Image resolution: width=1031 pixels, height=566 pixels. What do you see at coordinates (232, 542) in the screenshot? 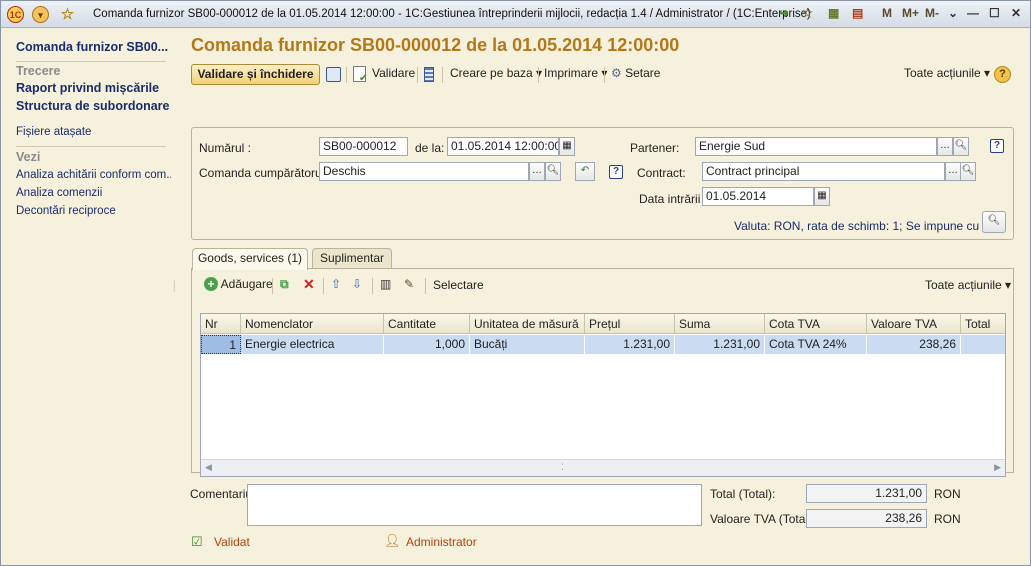
I see `status-label: Validat` at bounding box center [232, 542].